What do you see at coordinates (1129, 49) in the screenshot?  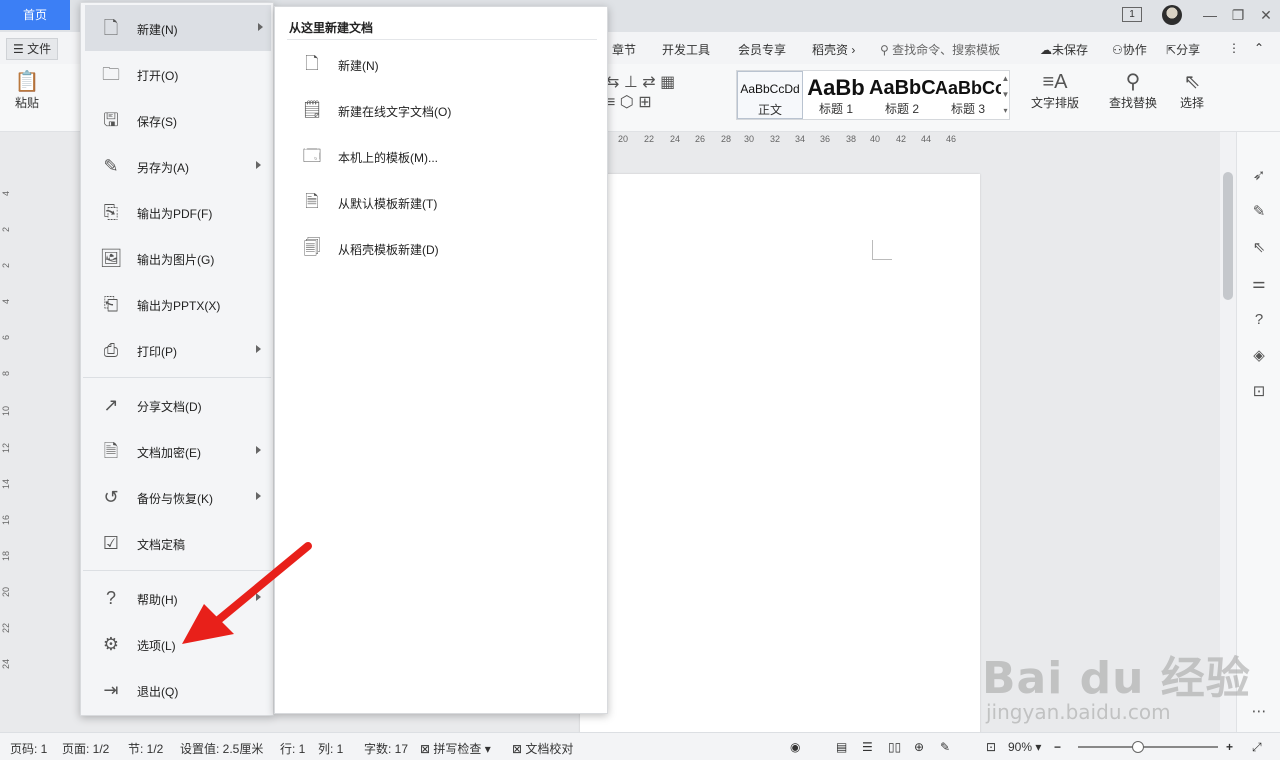 I see `collab-button: ⚇协作` at bounding box center [1129, 49].